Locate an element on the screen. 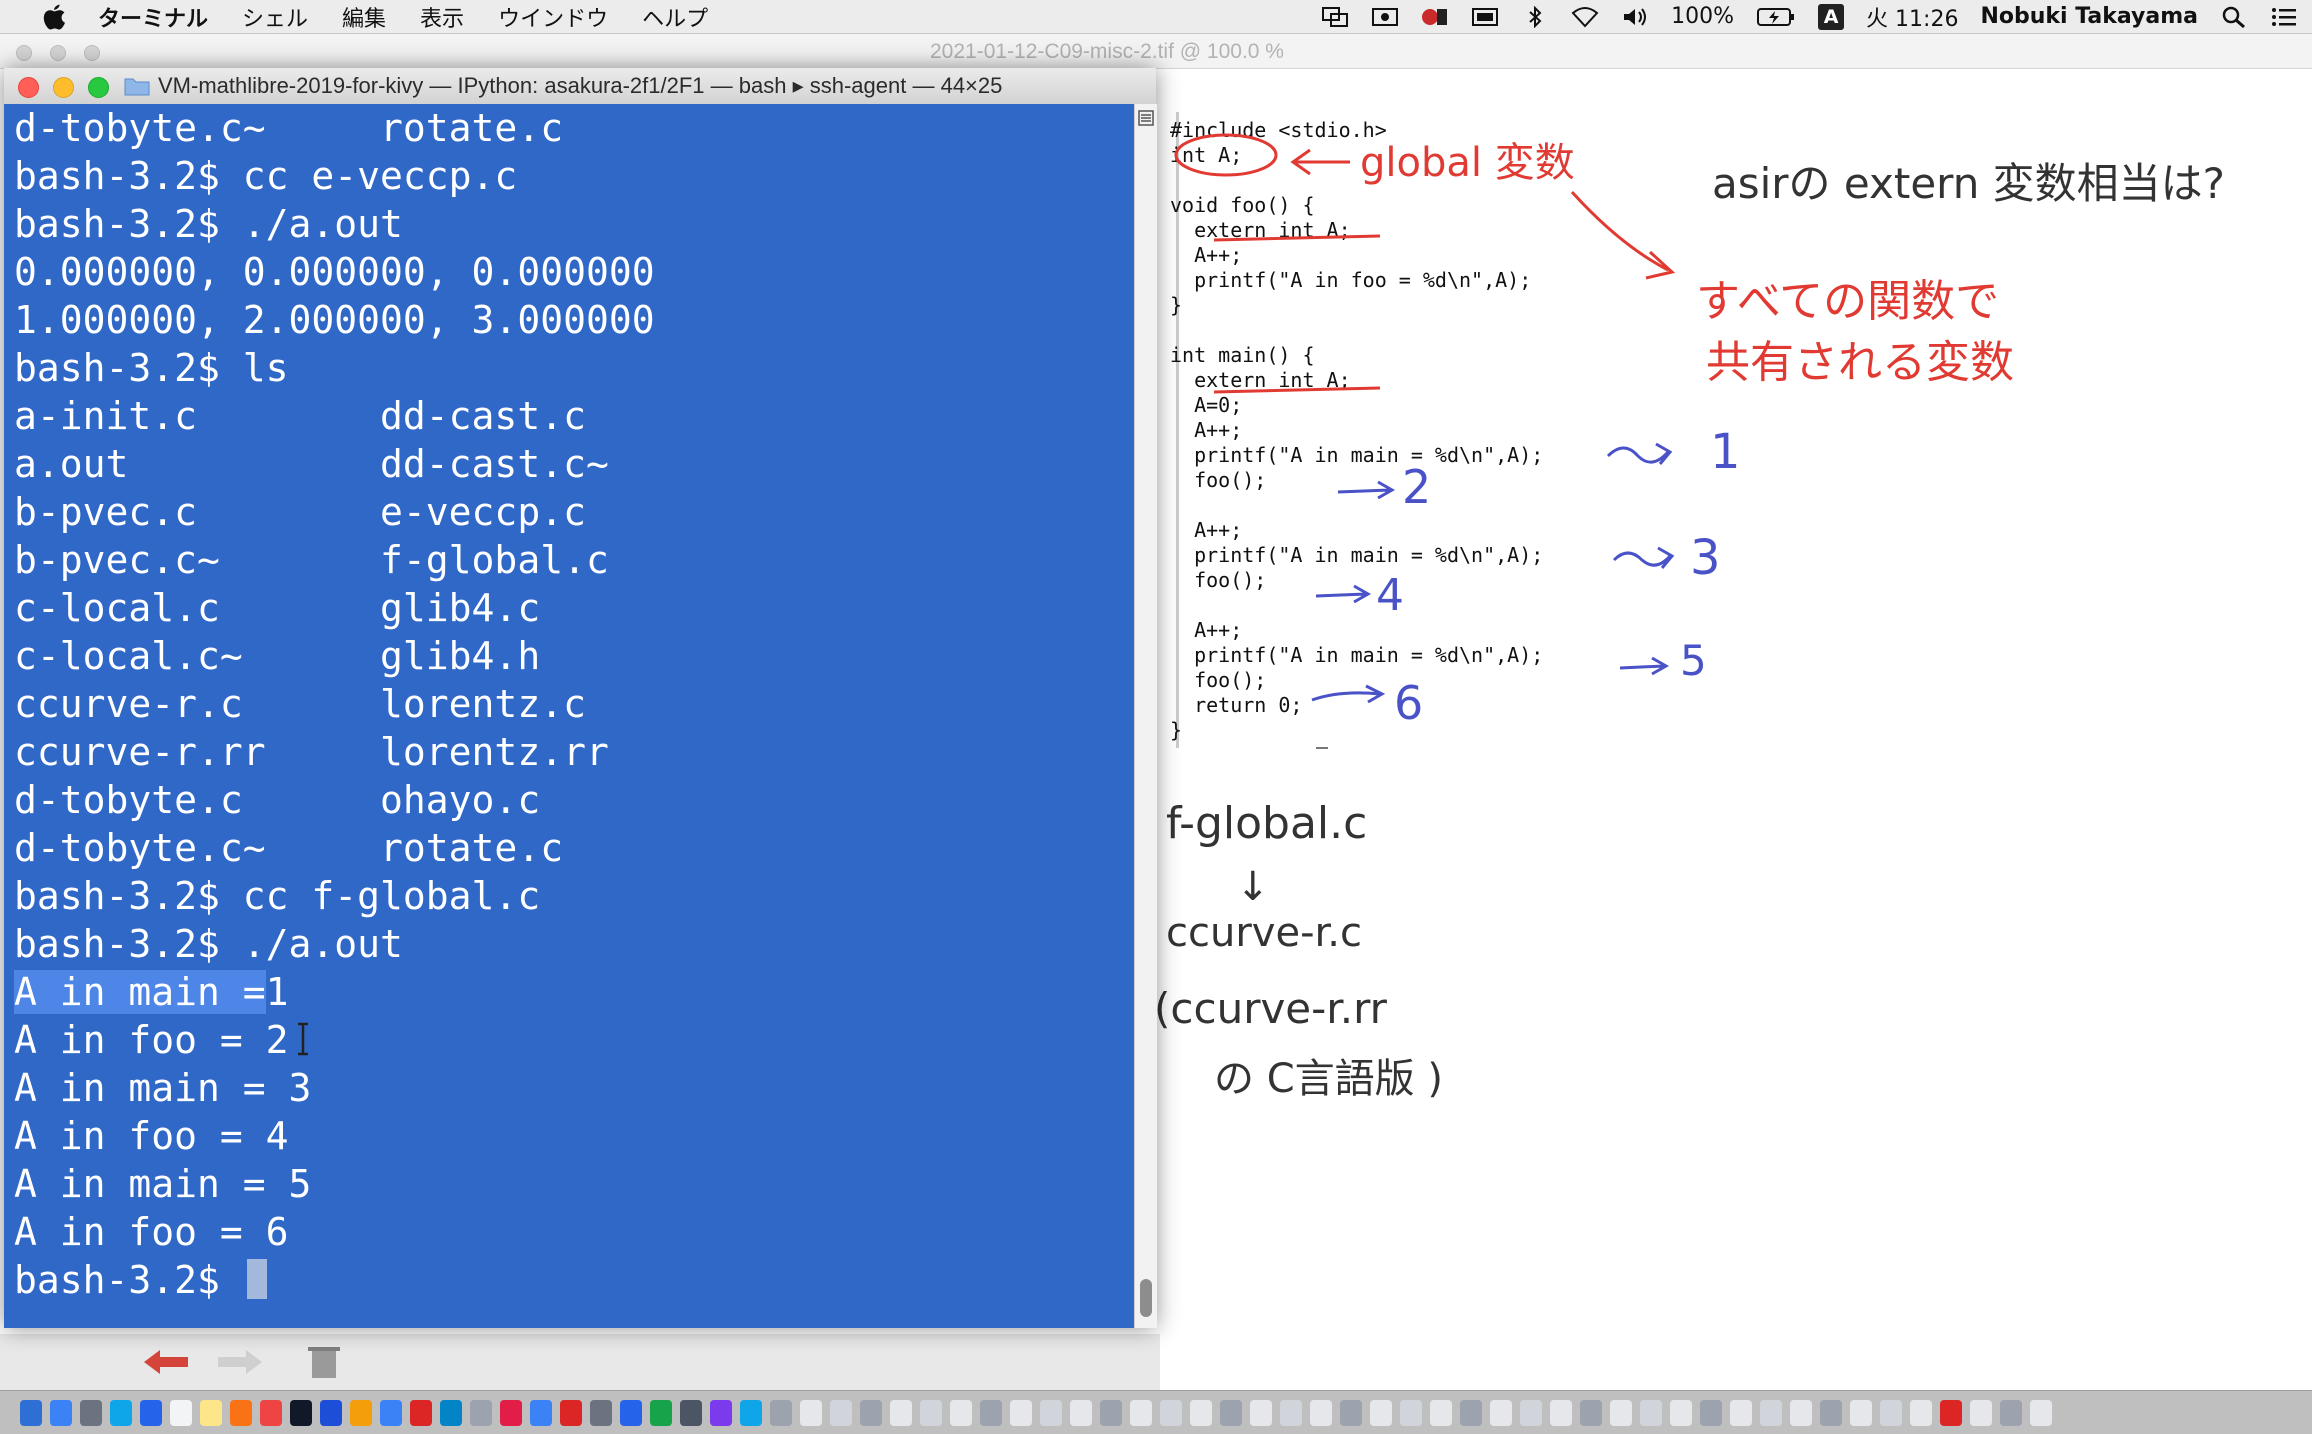 This screenshot has height=1434, width=2312. menu-help: ヘルプ is located at coordinates (675, 17).